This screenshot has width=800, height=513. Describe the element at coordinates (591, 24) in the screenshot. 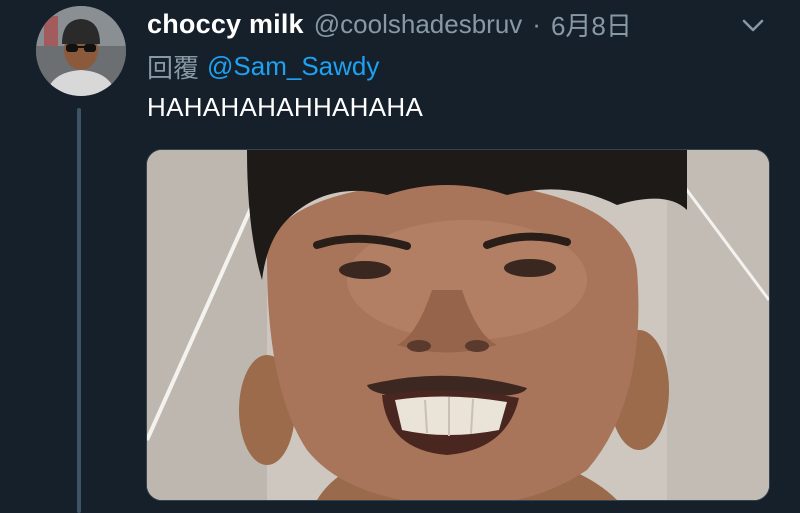

I see `timestamp: 6月8日` at that location.